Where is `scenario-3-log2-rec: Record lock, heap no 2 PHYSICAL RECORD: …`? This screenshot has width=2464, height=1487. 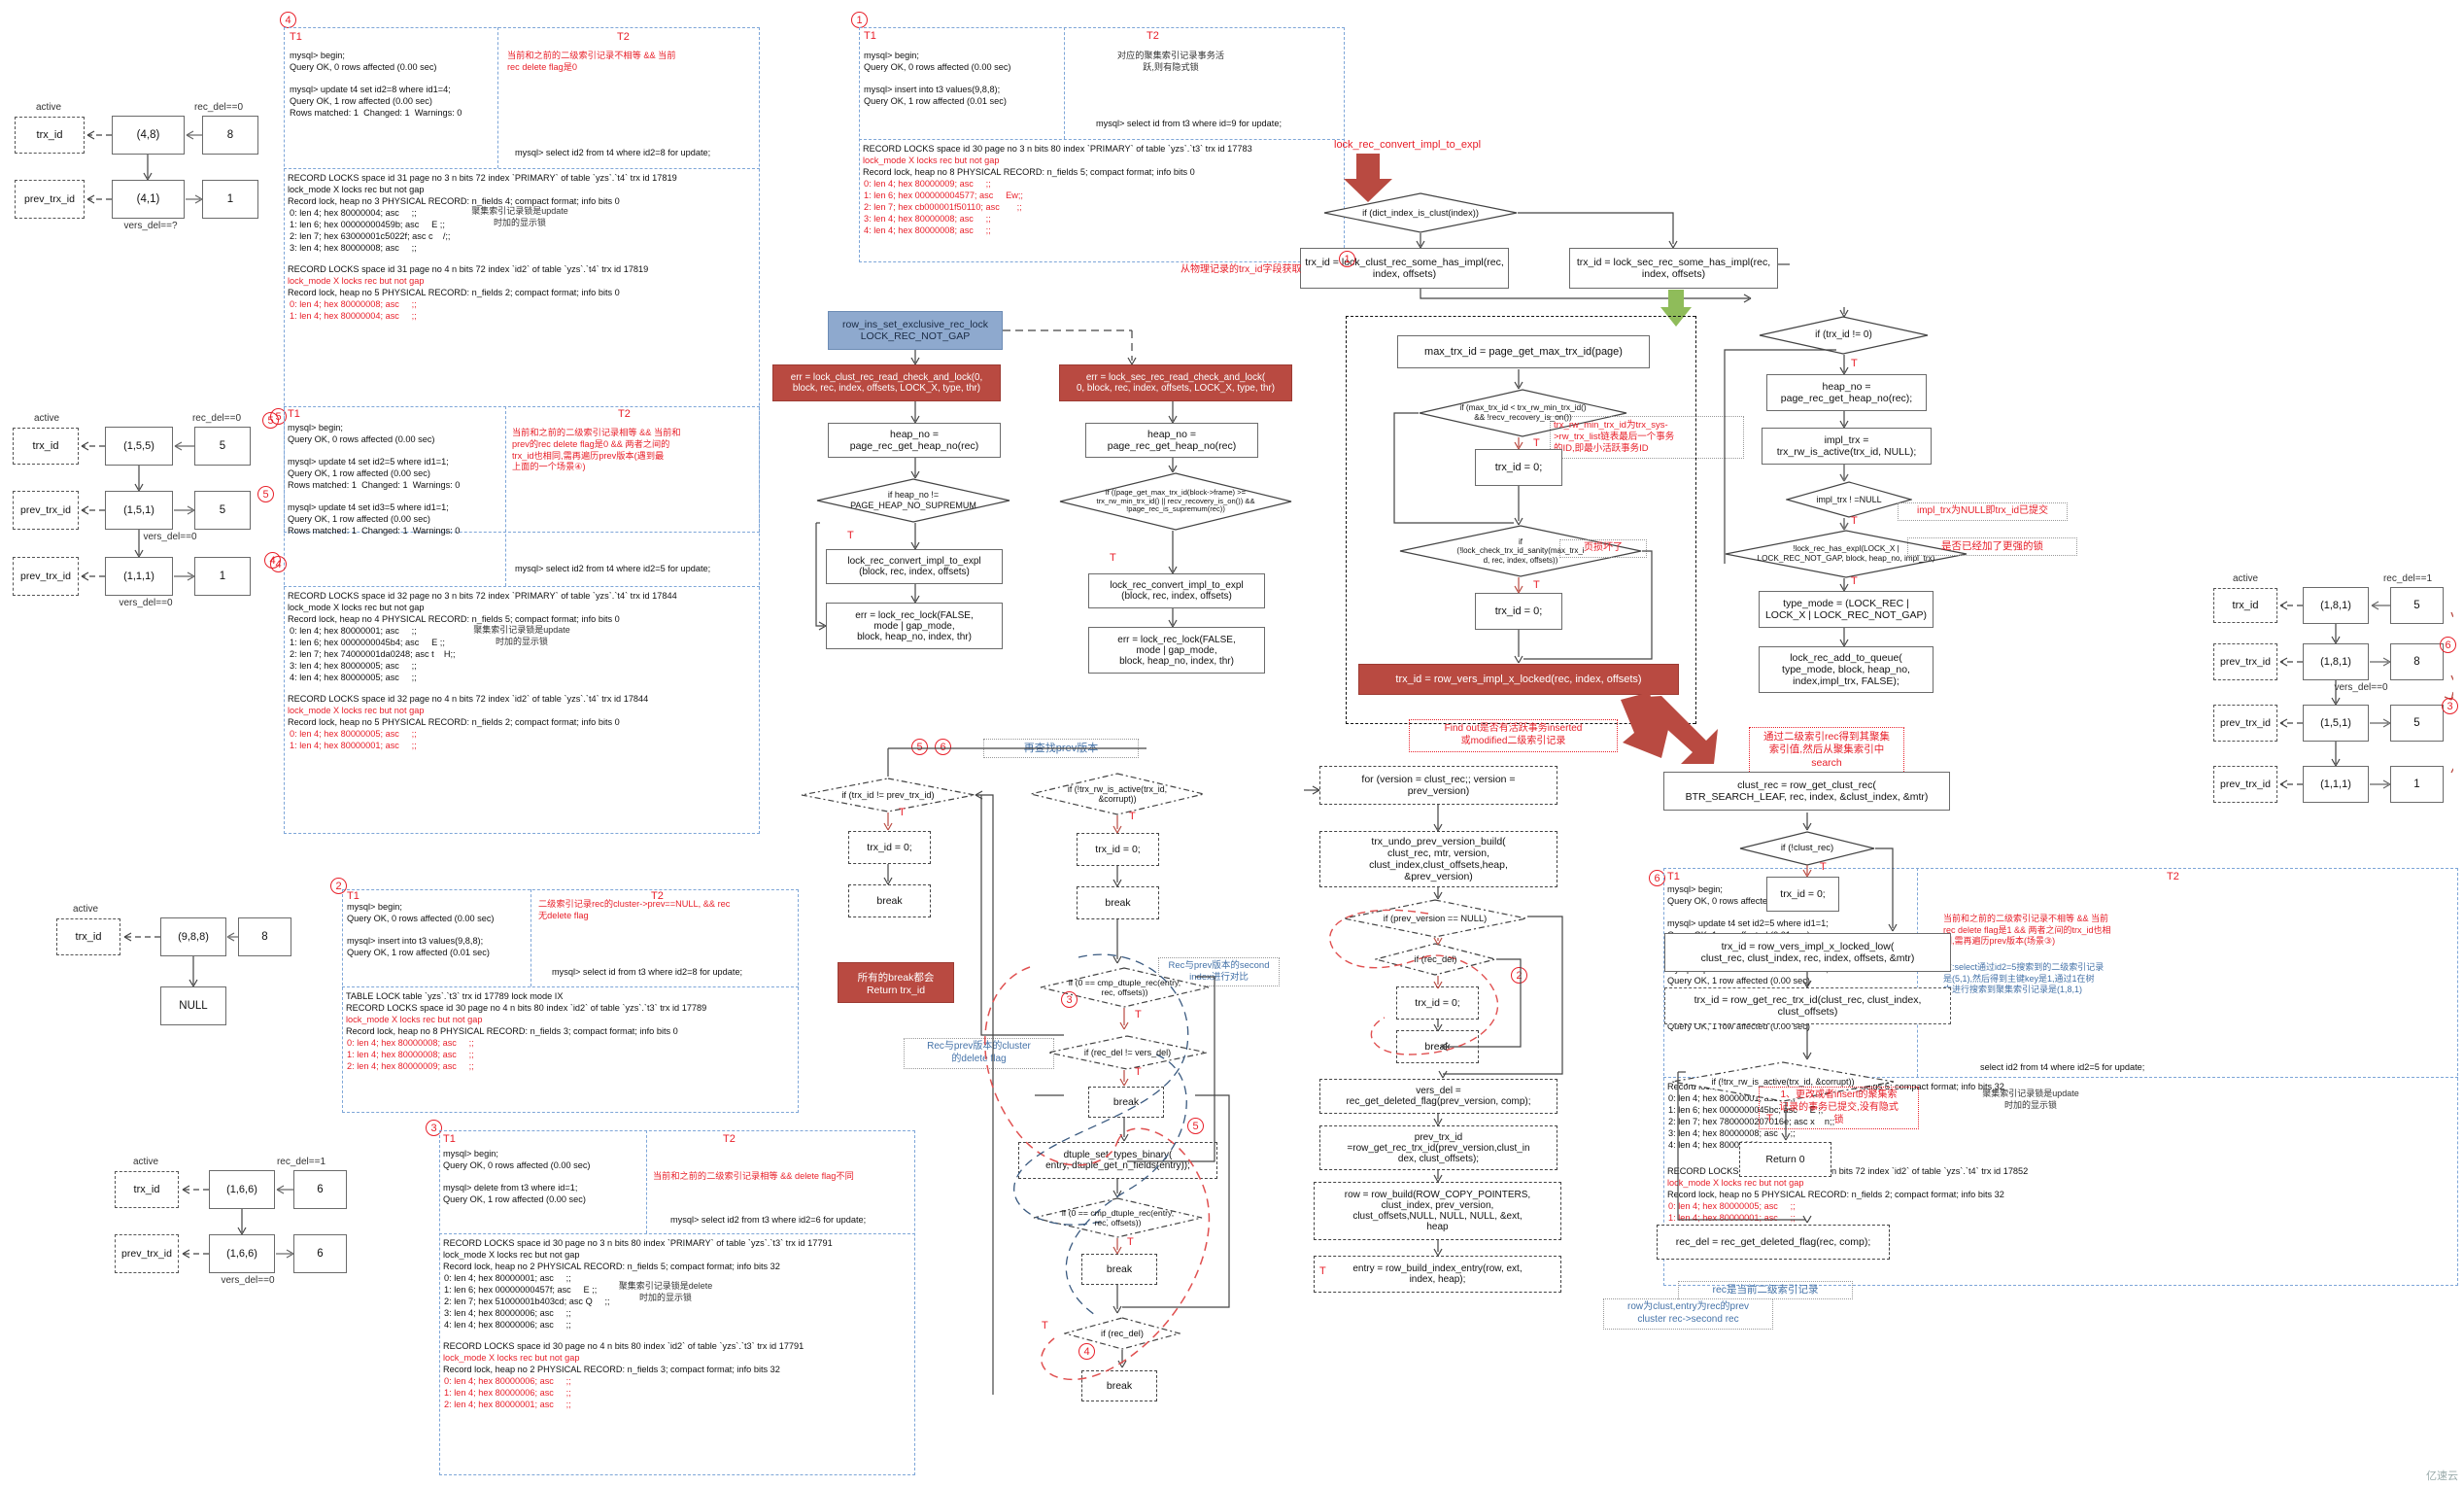 scenario-3-log2-rec: Record lock, heap no 2 PHYSICAL RECORD: … is located at coordinates (611, 1369).